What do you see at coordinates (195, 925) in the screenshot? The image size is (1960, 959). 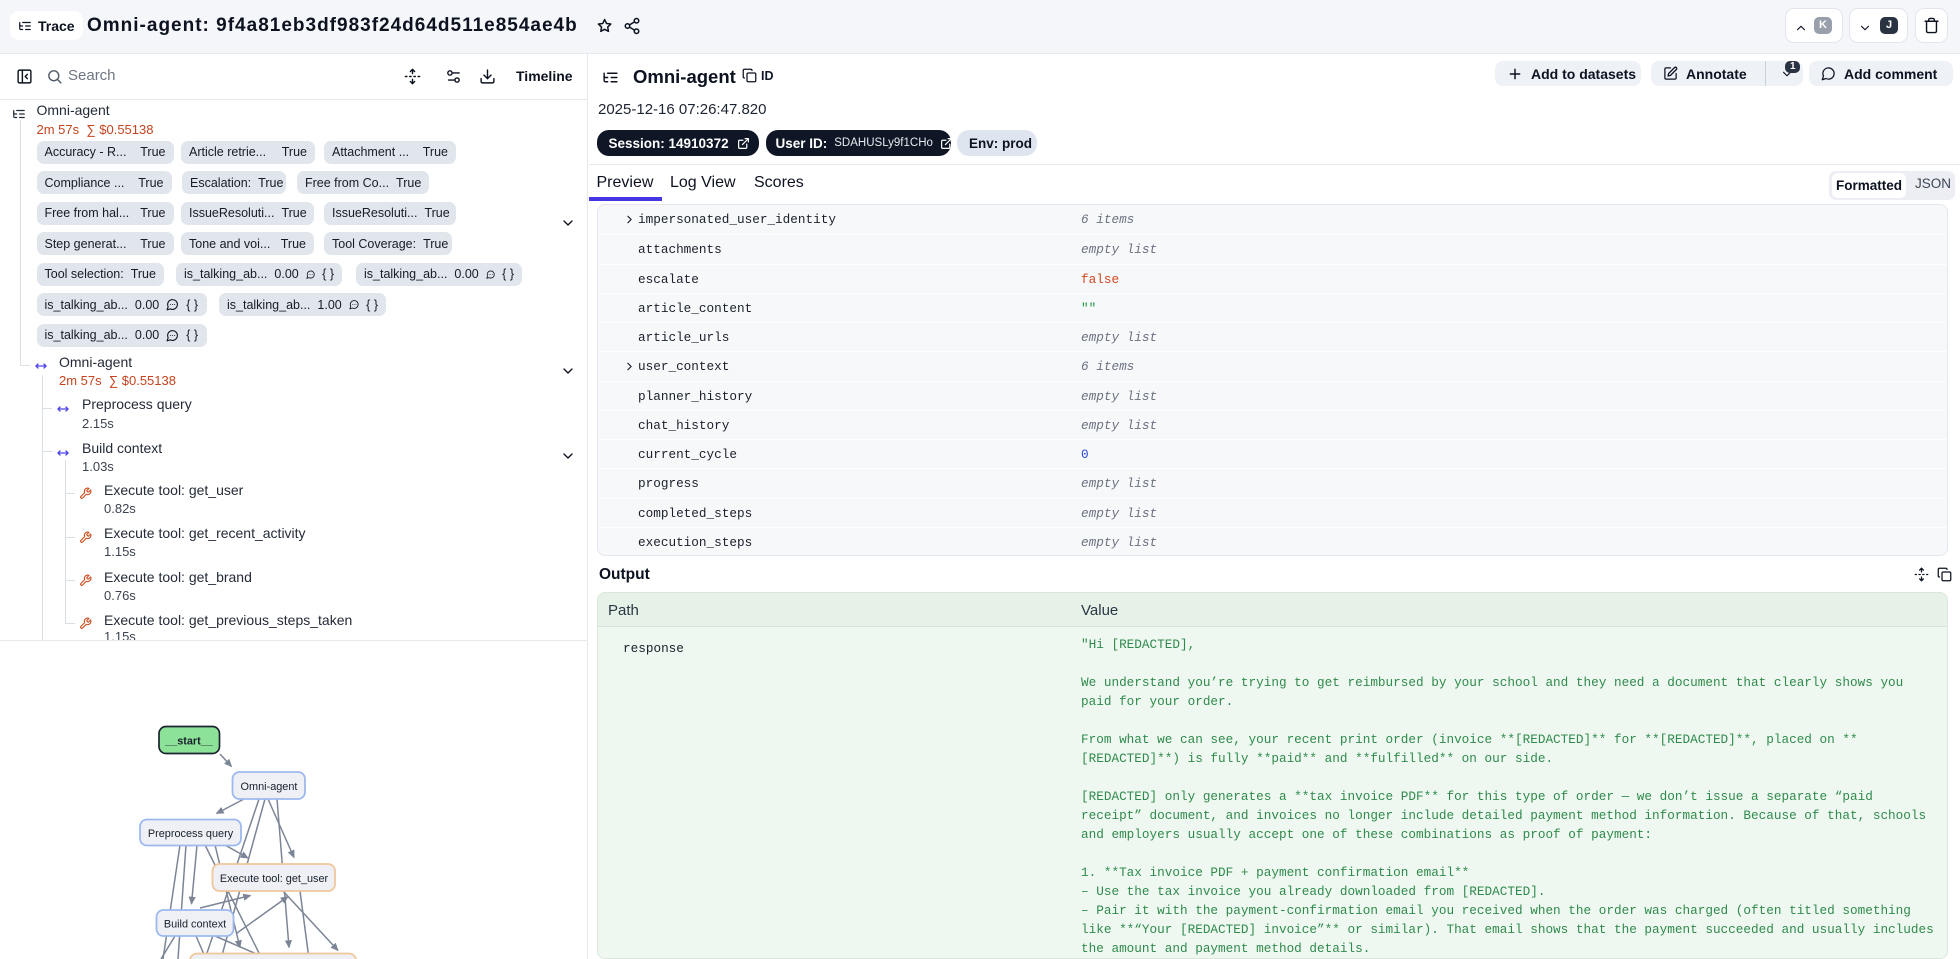 I see `svg-text: Build context` at bounding box center [195, 925].